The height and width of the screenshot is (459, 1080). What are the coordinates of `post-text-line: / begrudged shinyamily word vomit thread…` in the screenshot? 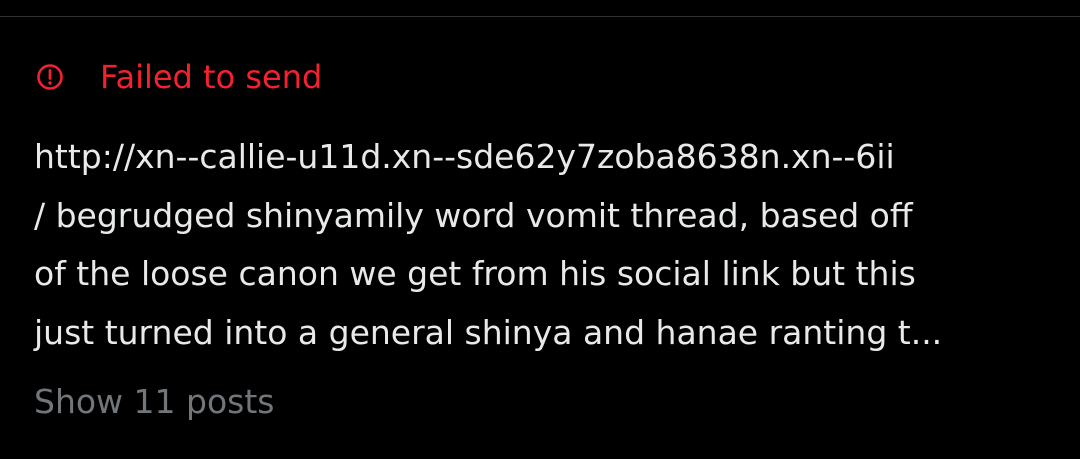 It's located at (473, 215).